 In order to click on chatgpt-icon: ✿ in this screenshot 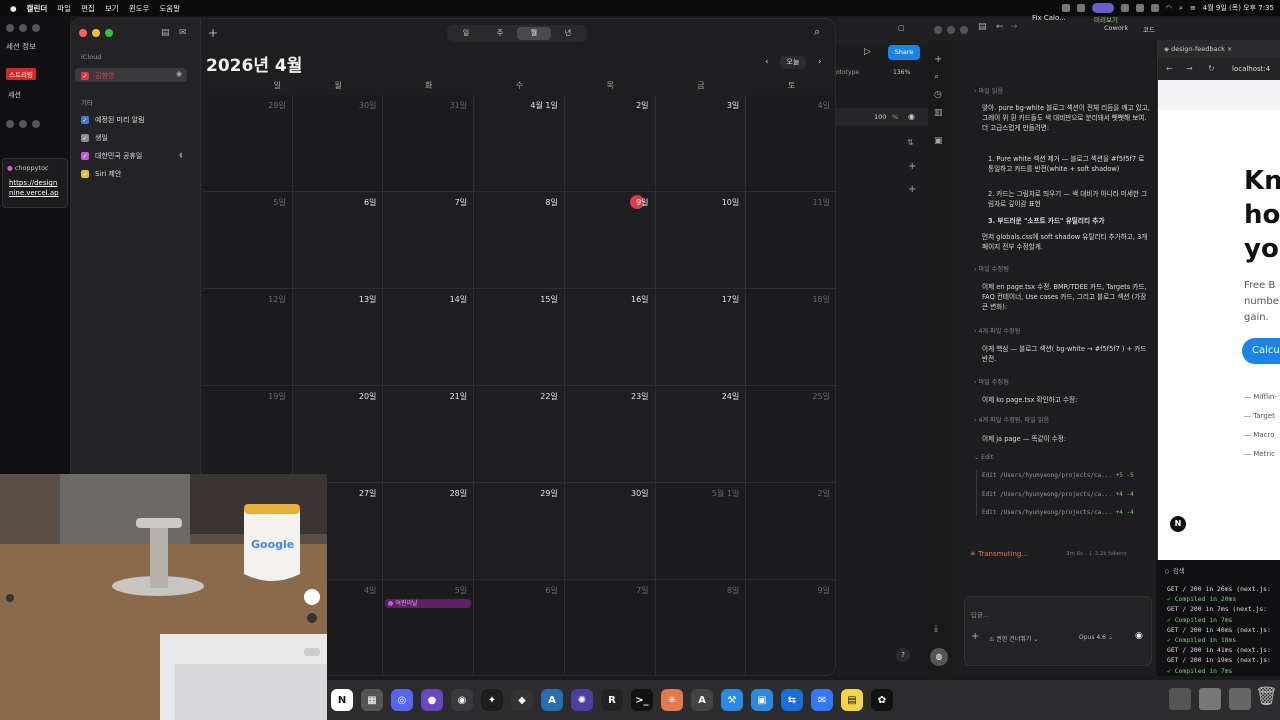, I will do `click(882, 700)`.